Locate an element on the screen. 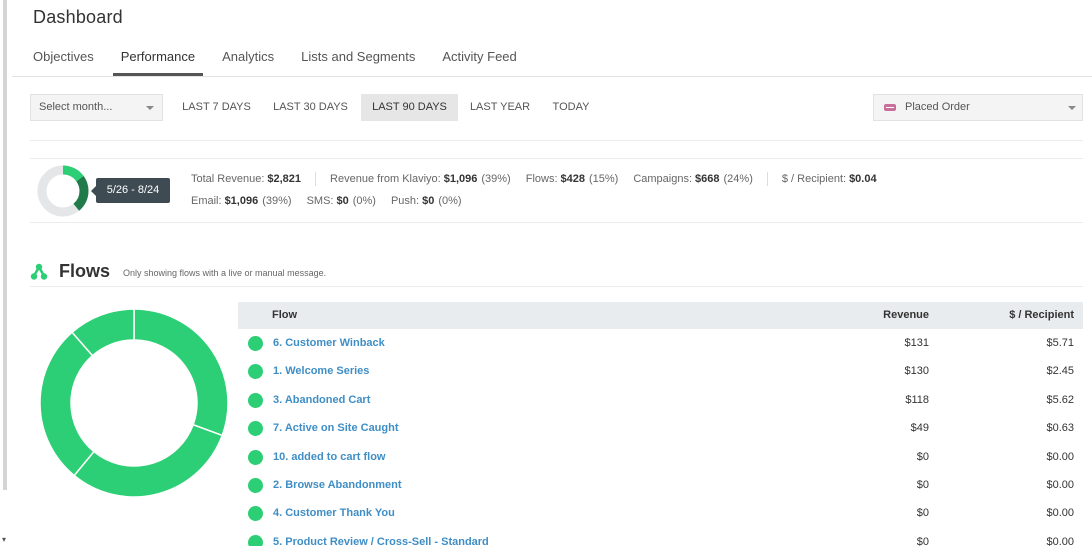 The height and width of the screenshot is (546, 1092). flow-name-link: 7. Active on Site Caught is located at coordinates (336, 428).